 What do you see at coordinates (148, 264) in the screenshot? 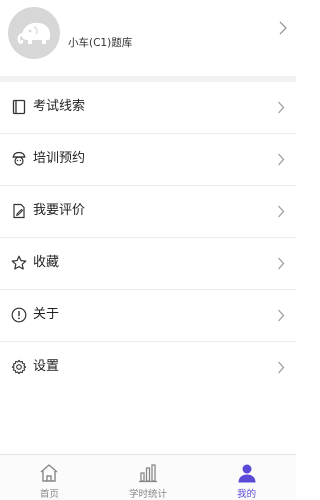
I see `menu-item-favorites: 收藏` at bounding box center [148, 264].